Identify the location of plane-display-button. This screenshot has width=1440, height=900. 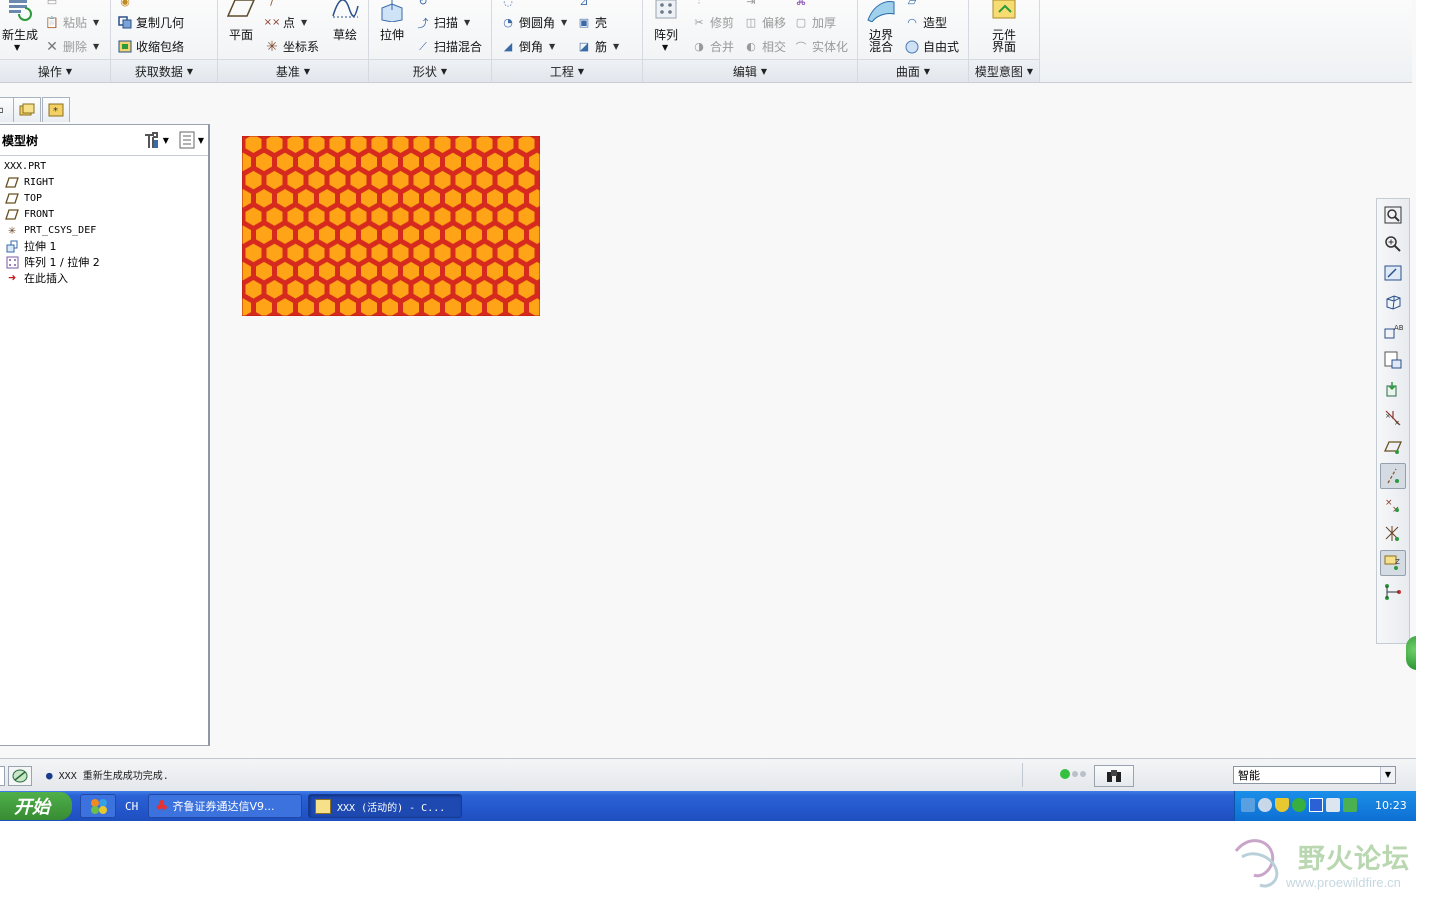
(1393, 447).